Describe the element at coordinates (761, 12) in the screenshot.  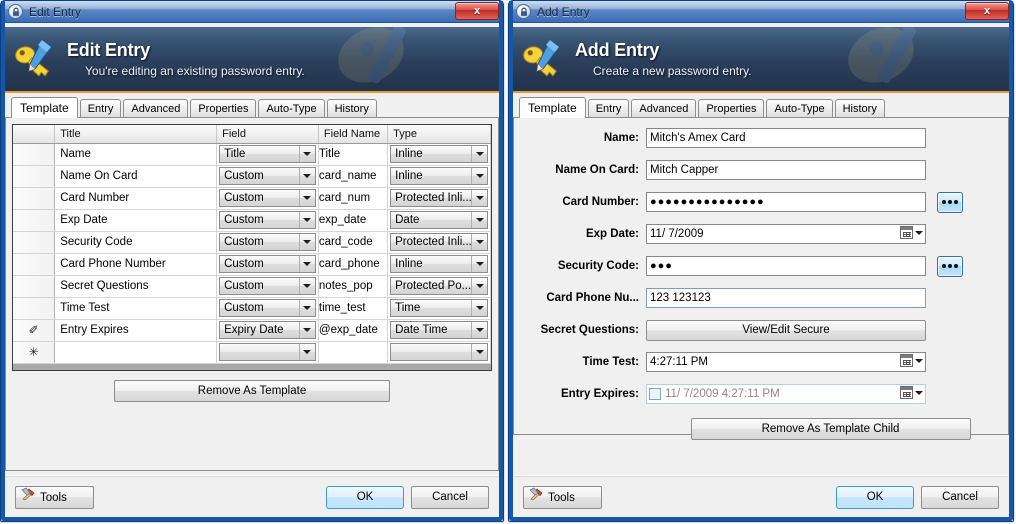
I see `add-entry-titlebar: Add Entry x` at that location.